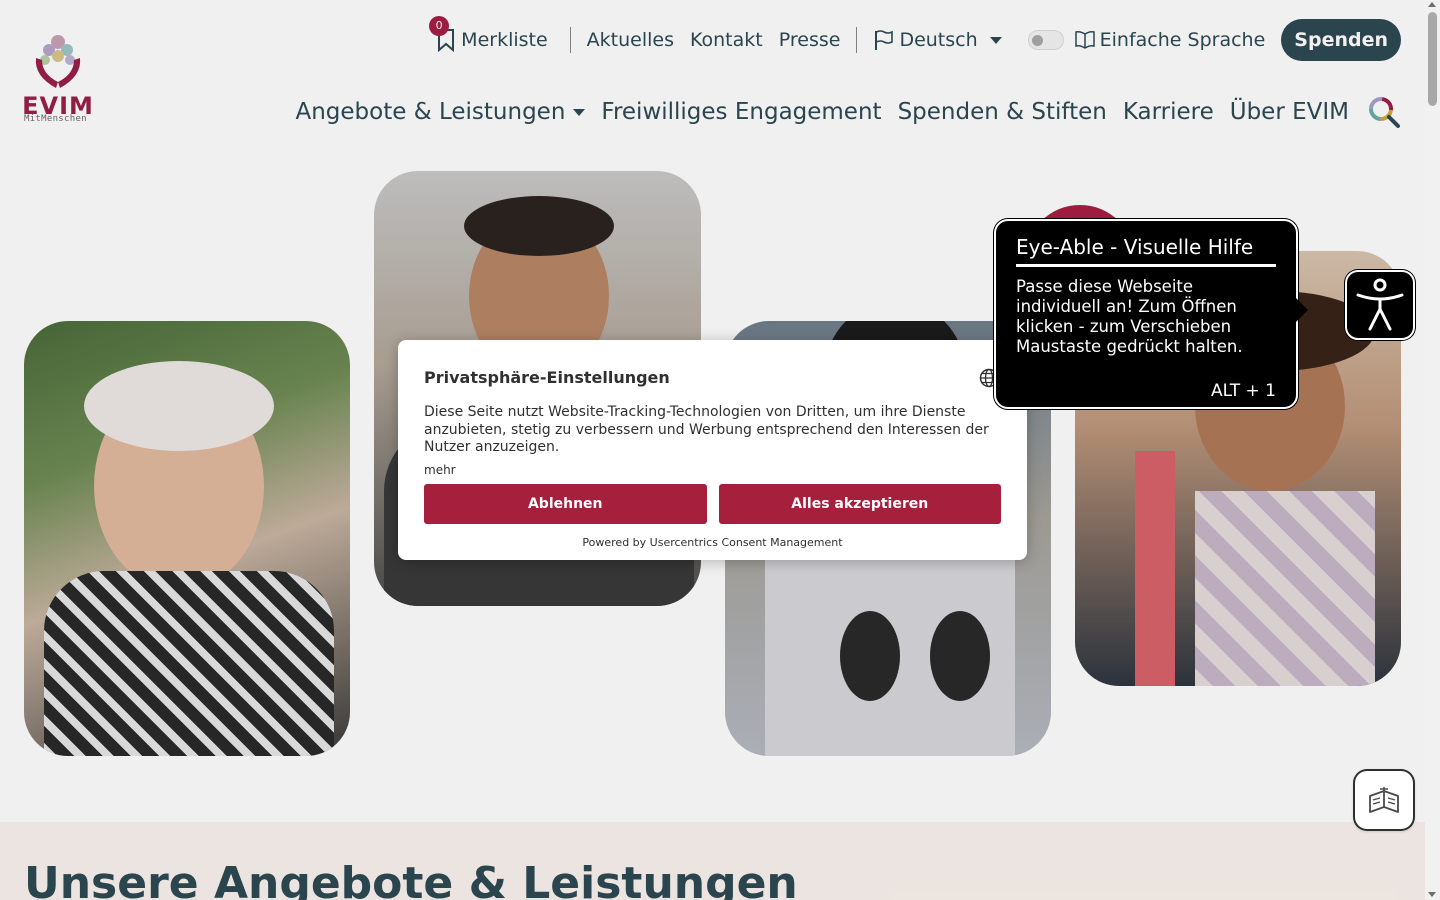 This screenshot has height=900, width=1440. I want to click on consent-buttons: Ablehnen Alles akzeptieren, so click(712, 503).